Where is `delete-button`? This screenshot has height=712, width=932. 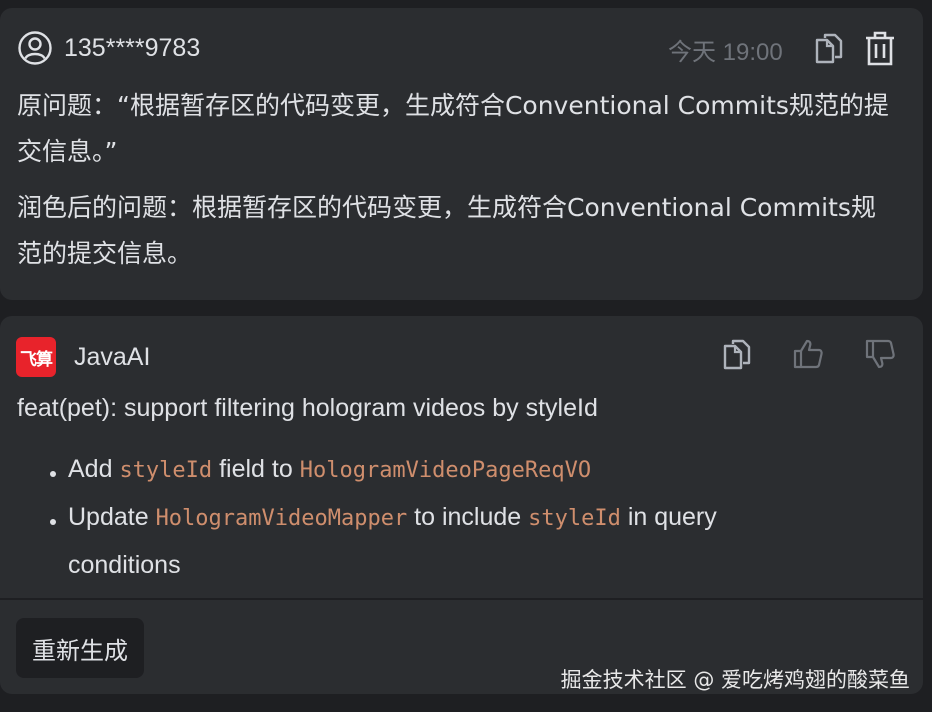
delete-button is located at coordinates (880, 48).